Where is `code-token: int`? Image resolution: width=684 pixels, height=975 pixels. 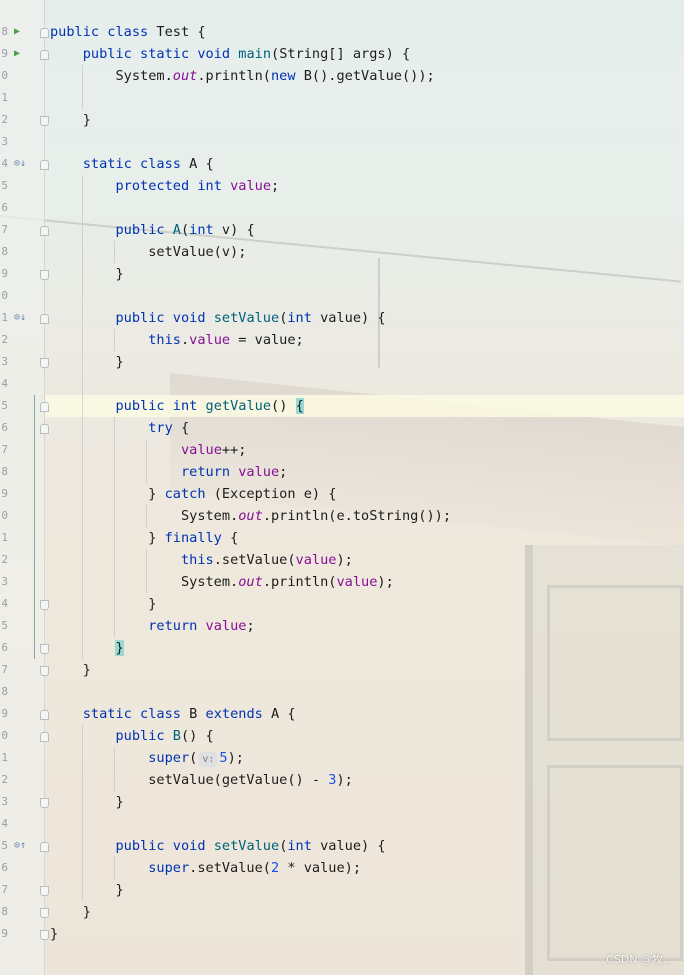 code-token: int is located at coordinates (189, 406).